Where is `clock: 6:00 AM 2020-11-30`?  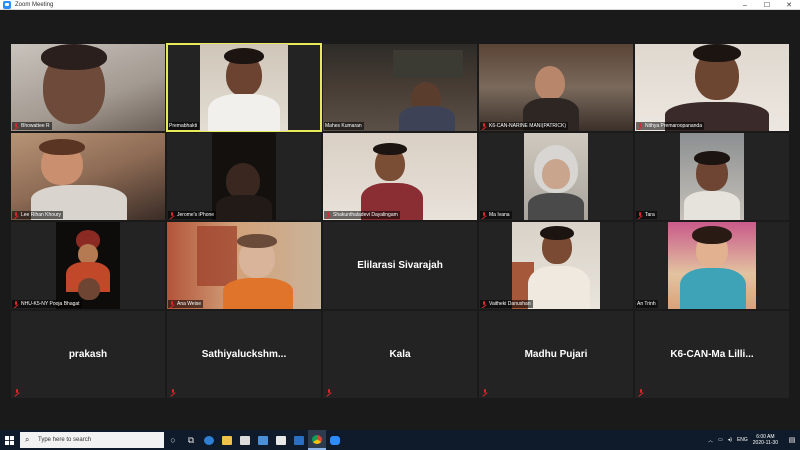 clock: 6:00 AM 2020-11-30 is located at coordinates (765, 440).